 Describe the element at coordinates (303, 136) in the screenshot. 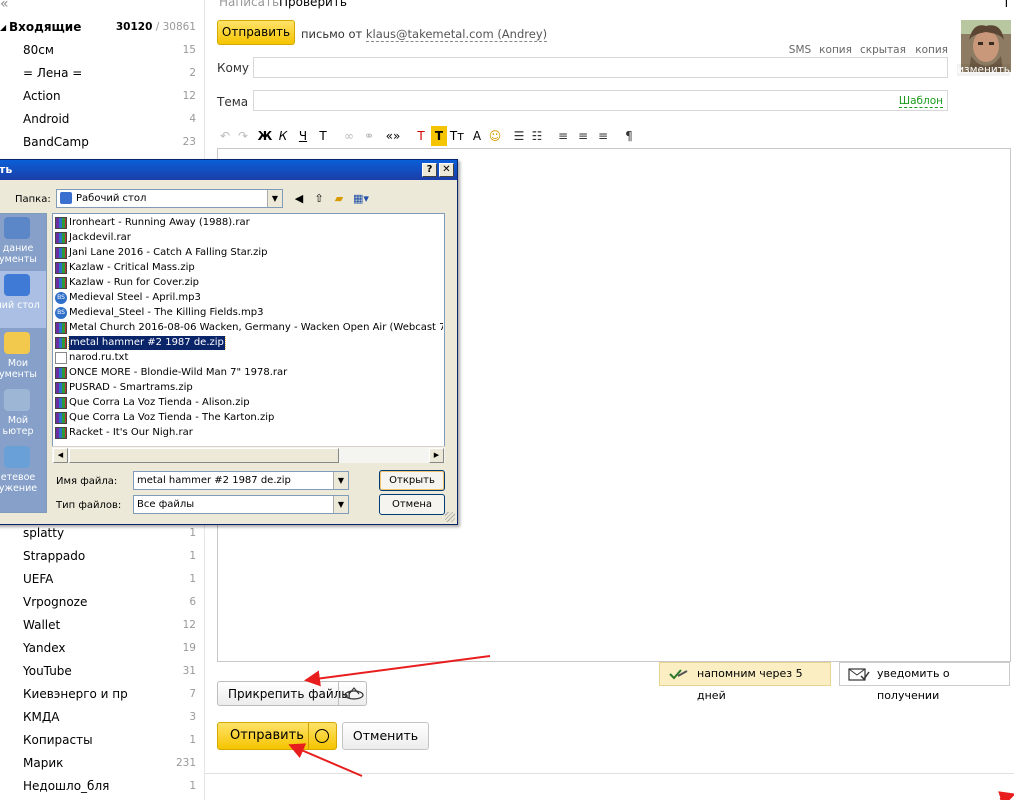

I see `underline-icon: Ч` at that location.